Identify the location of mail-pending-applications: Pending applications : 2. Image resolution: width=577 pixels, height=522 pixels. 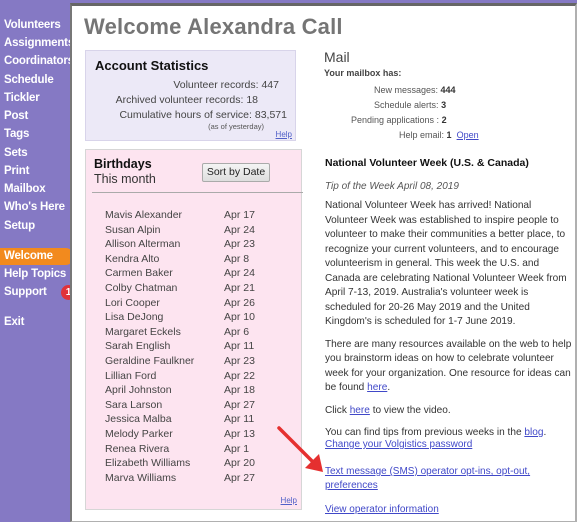
(399, 120).